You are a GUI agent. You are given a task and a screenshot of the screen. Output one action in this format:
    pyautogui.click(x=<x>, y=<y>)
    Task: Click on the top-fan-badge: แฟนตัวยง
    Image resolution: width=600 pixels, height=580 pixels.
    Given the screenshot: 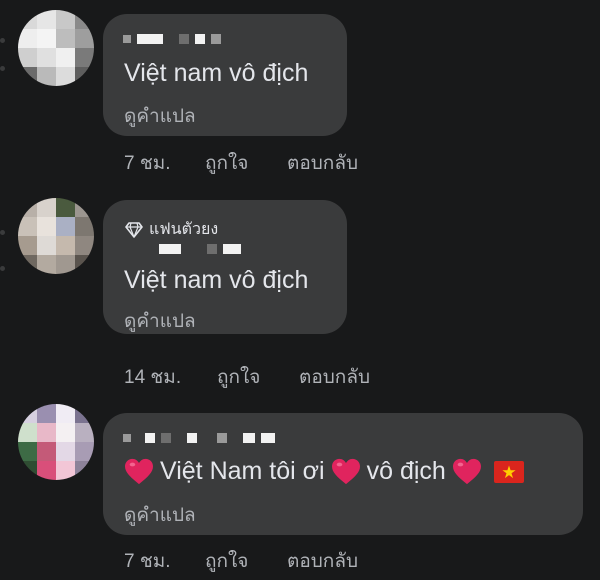 What is the action you would take?
    pyautogui.click(x=171, y=229)
    